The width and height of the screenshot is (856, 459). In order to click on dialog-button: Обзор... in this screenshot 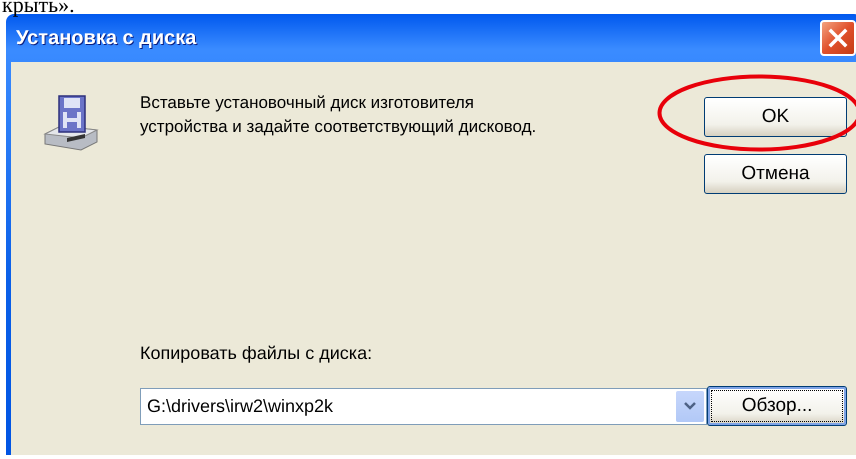, I will do `click(777, 406)`.